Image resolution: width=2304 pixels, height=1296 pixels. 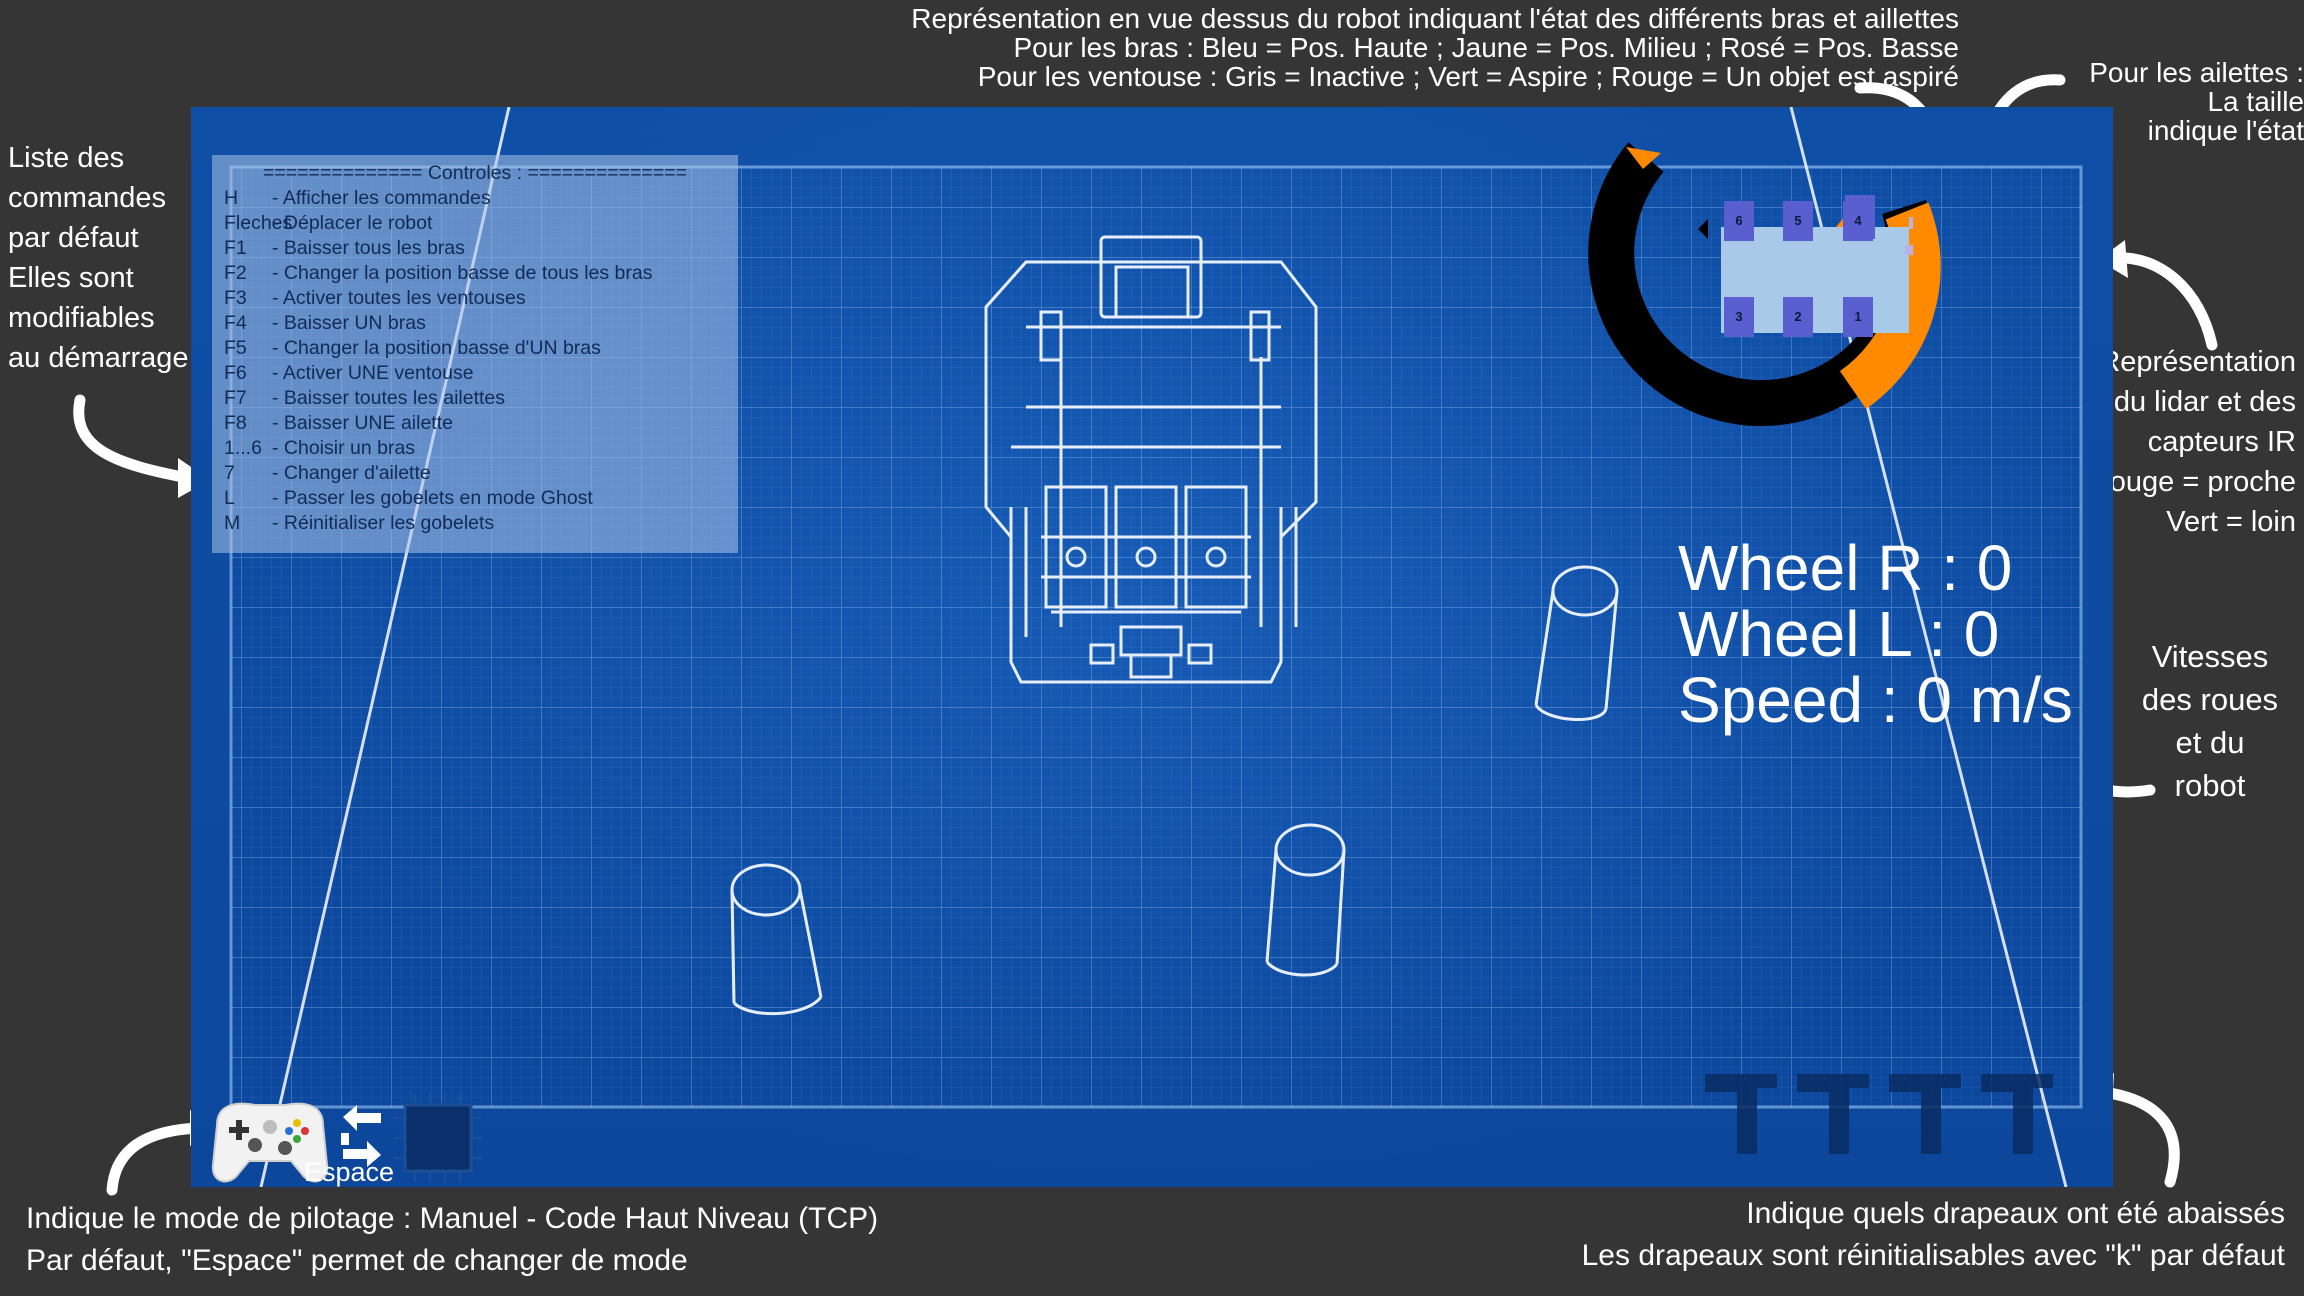 What do you see at coordinates (229, 498) in the screenshot?
I see `control-key: L` at bounding box center [229, 498].